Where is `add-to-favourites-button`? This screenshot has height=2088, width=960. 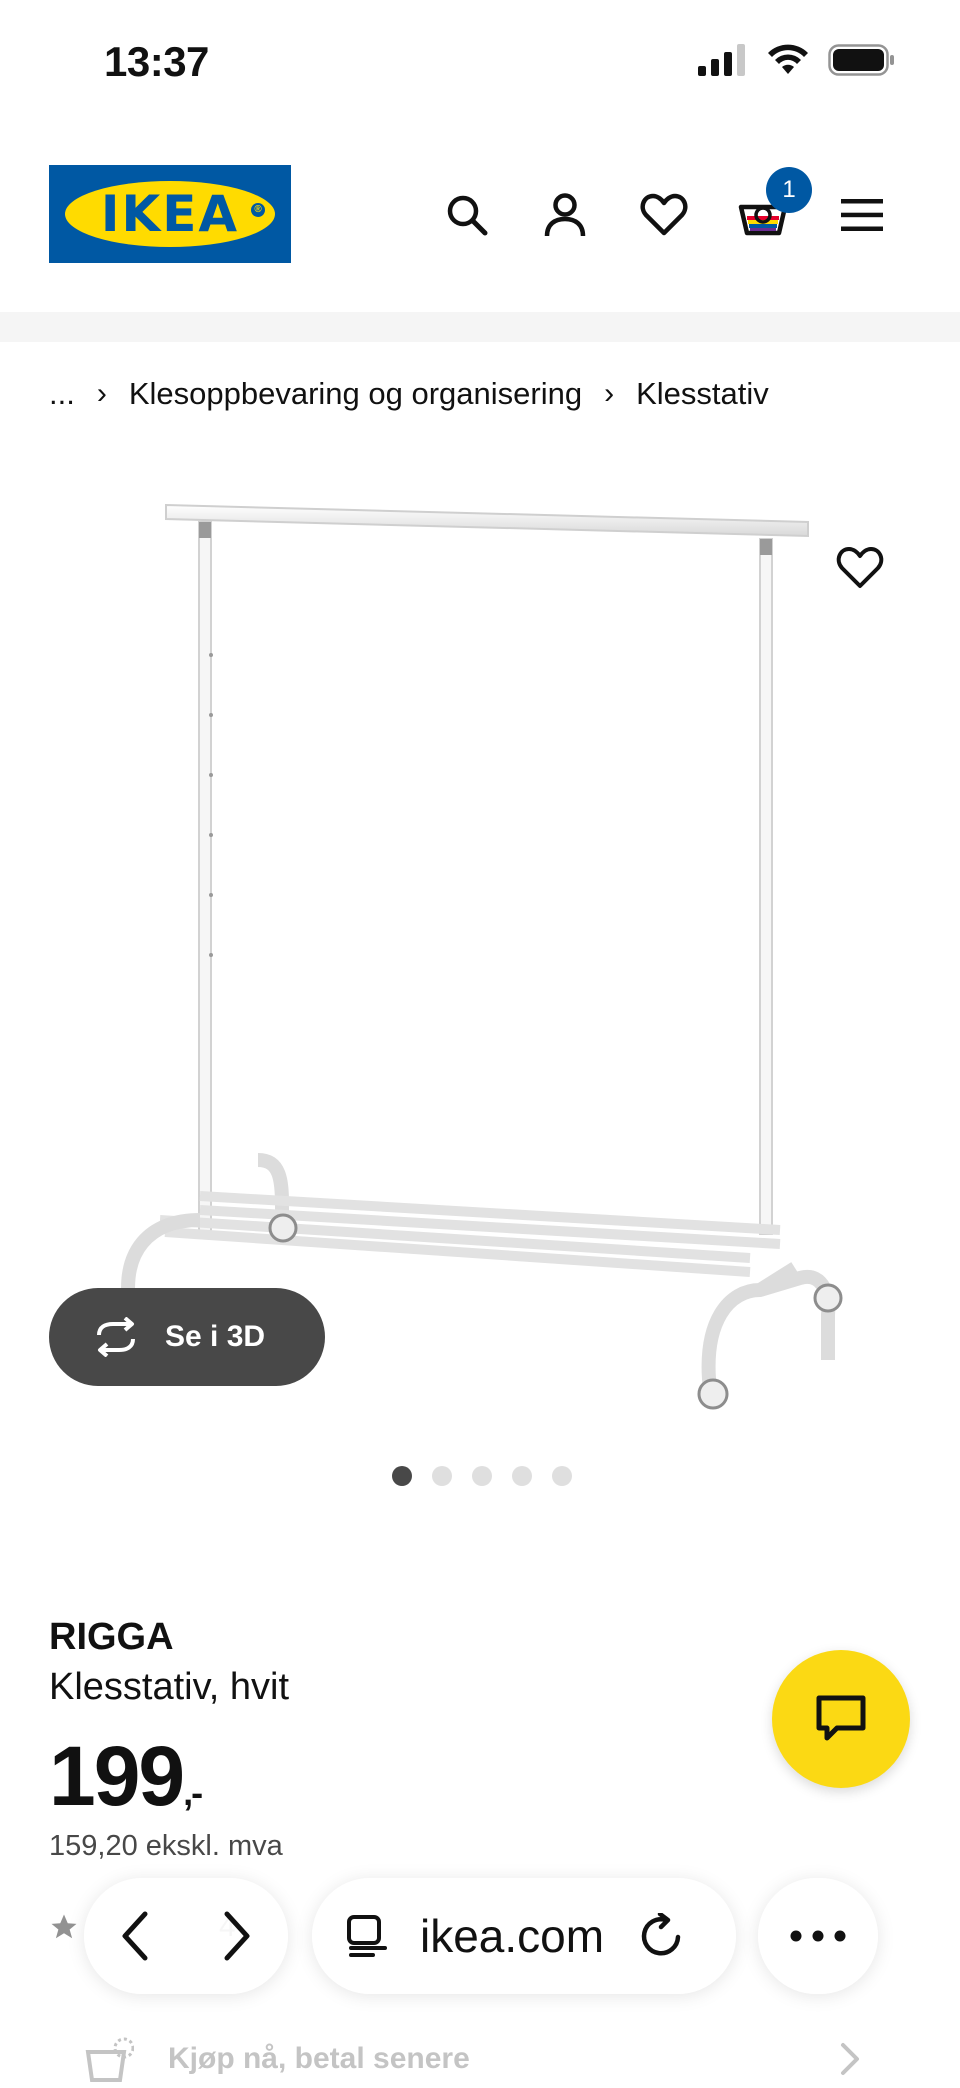 add-to-favourites-button is located at coordinates (862, 572).